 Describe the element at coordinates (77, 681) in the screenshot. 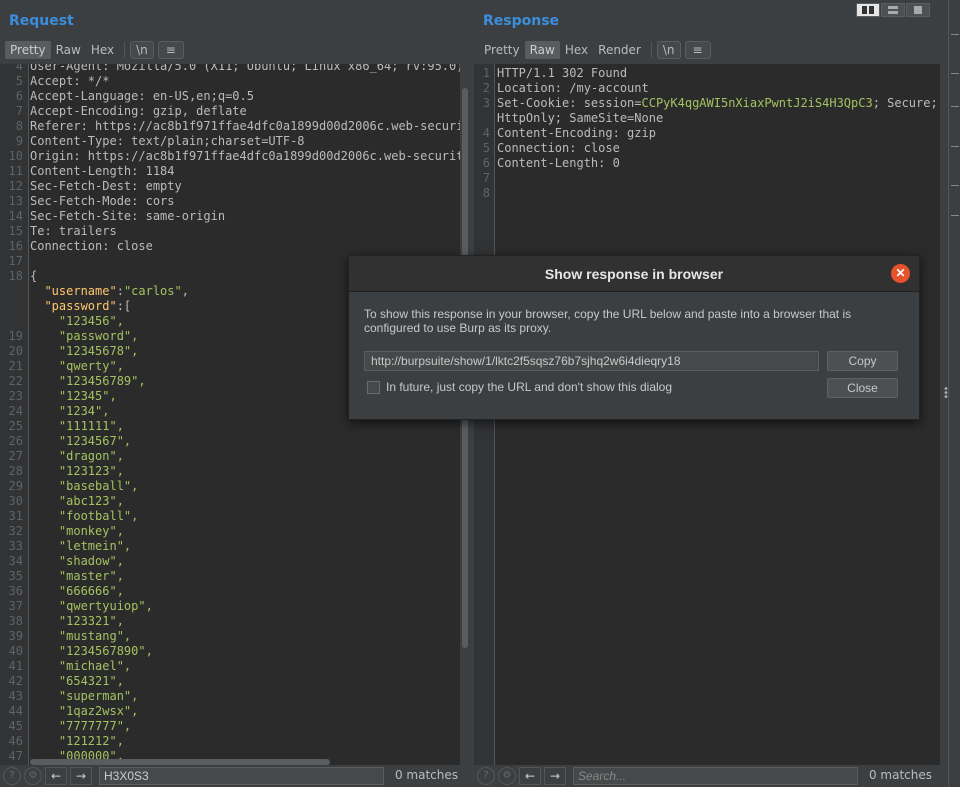

I see `line-text: "654321",` at that location.